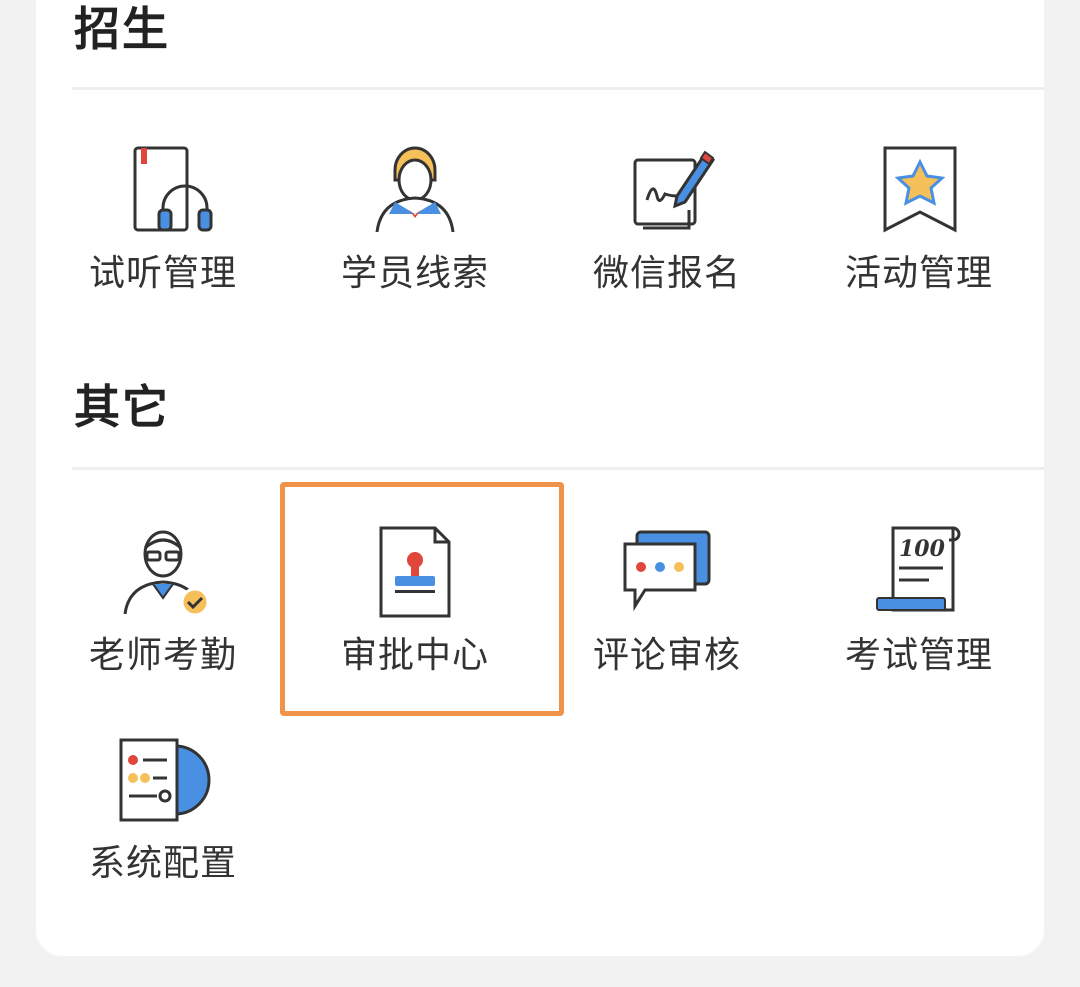  Describe the element at coordinates (165, 780) in the screenshot. I see `settings-gear-document-icon` at that location.